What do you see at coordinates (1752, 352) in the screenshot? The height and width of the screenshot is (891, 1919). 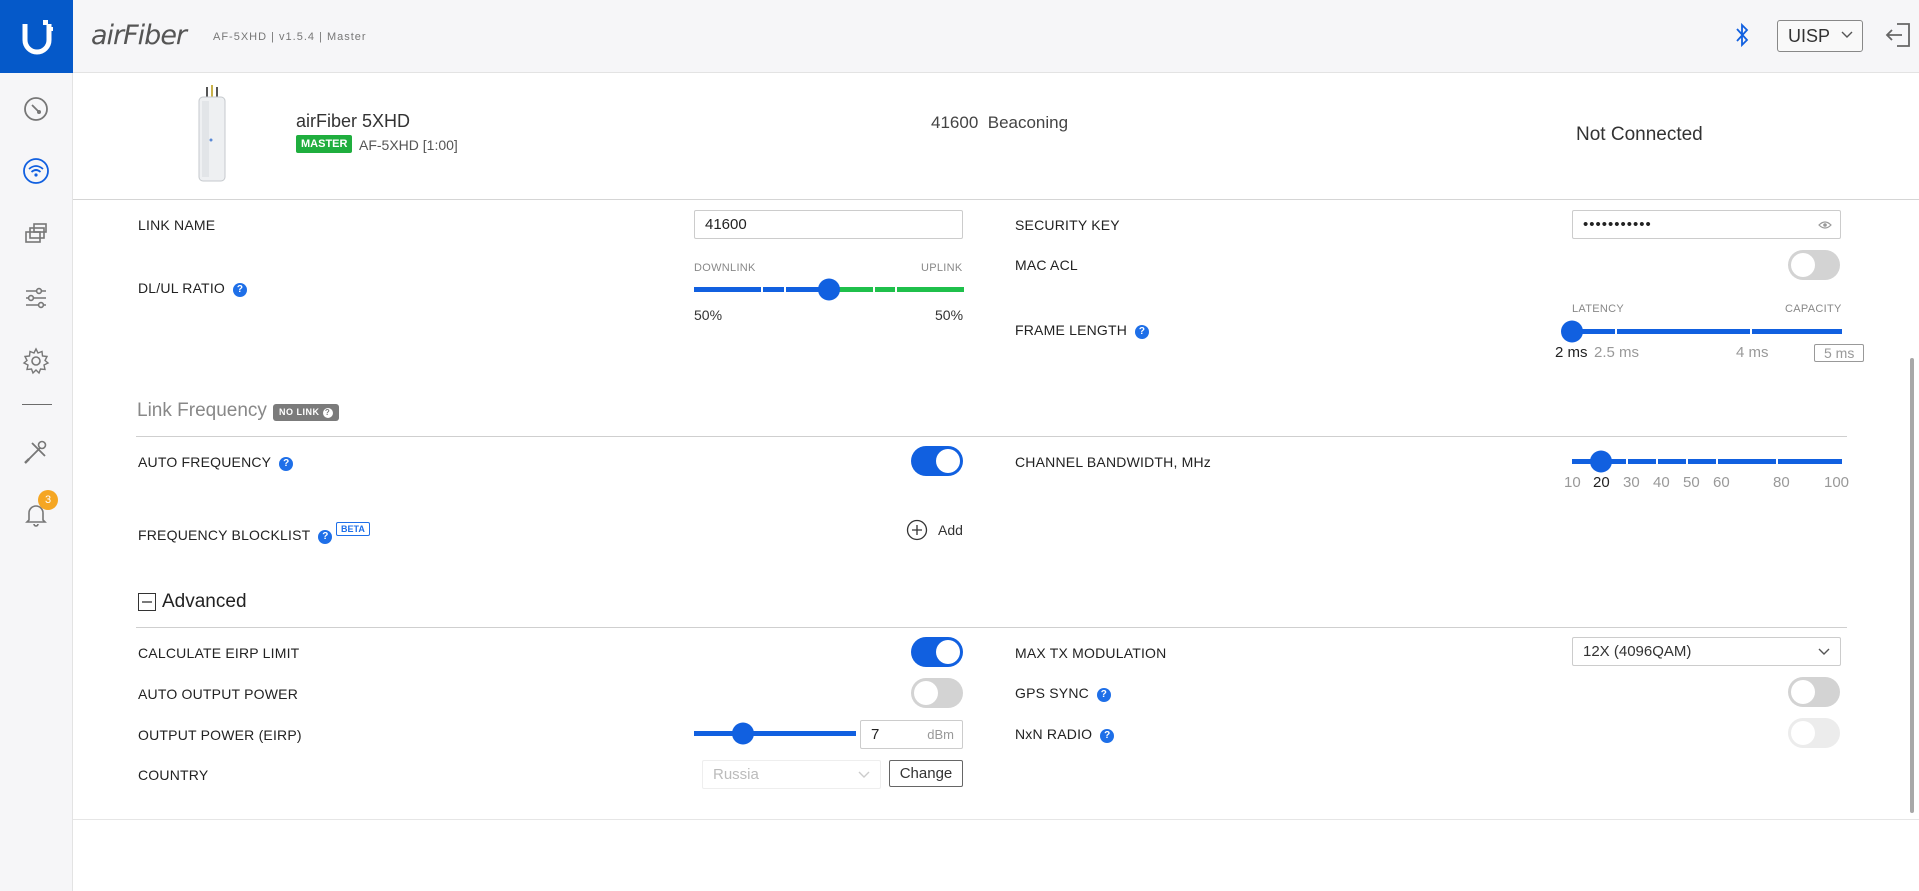 I see `frame-tick-4ms: 4 ms` at bounding box center [1752, 352].